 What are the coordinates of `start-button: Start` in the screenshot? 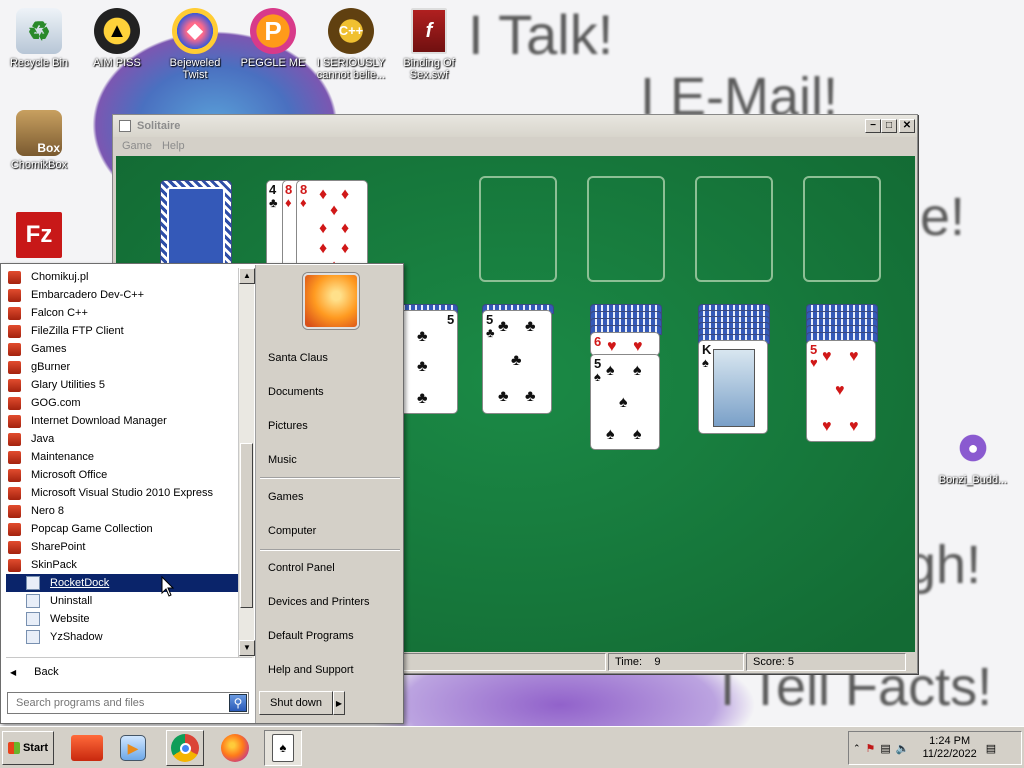 It's located at (28, 748).